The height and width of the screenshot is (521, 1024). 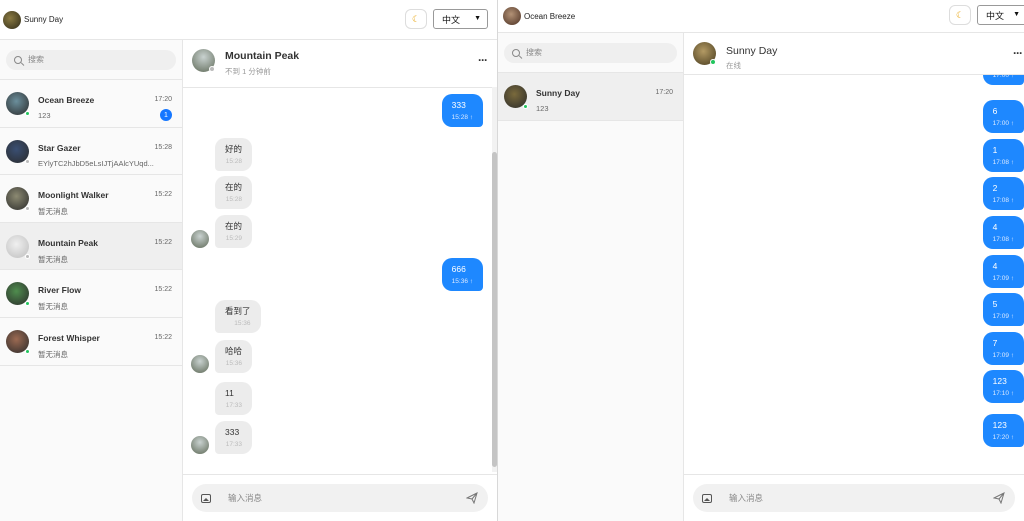 I want to click on message-bubble: 123 17:10 ↑, so click(x=1003, y=386).